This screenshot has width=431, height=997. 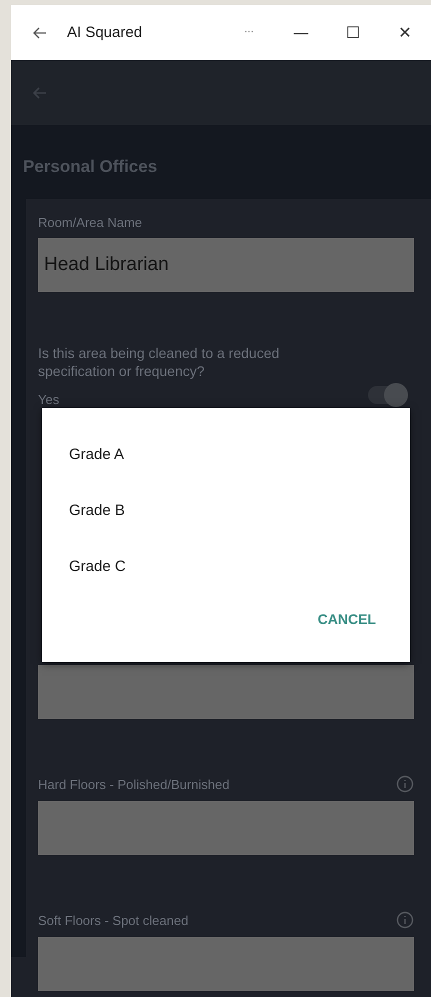 What do you see at coordinates (249, 32) in the screenshot?
I see `window-control-button: ···` at bounding box center [249, 32].